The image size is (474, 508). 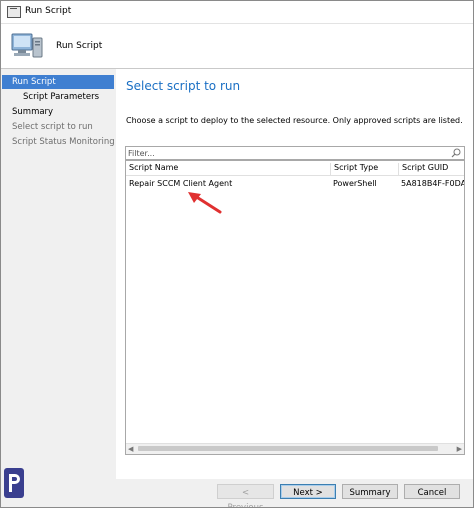 What do you see at coordinates (354, 169) in the screenshot?
I see `column-header-script-type: Script Type` at bounding box center [354, 169].